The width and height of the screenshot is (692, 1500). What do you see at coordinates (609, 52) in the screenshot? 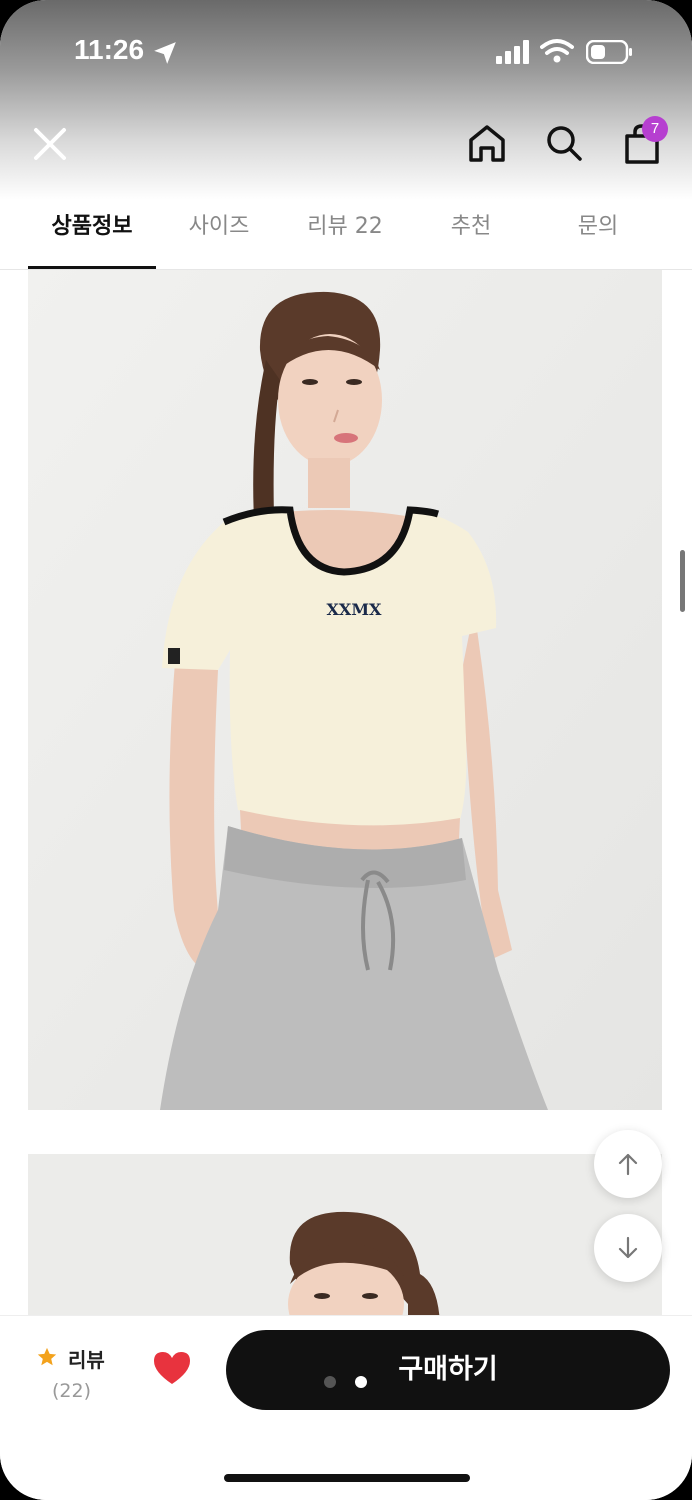
I see `battery-icon` at bounding box center [609, 52].